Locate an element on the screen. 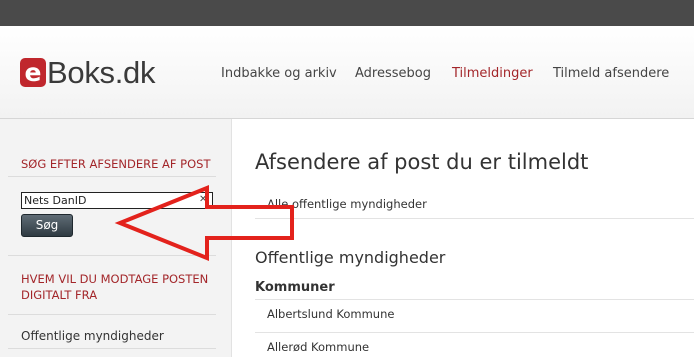 The height and width of the screenshot is (357, 694). nav-tilmeld-afsendere: Tilmeld afsendere is located at coordinates (611, 73).